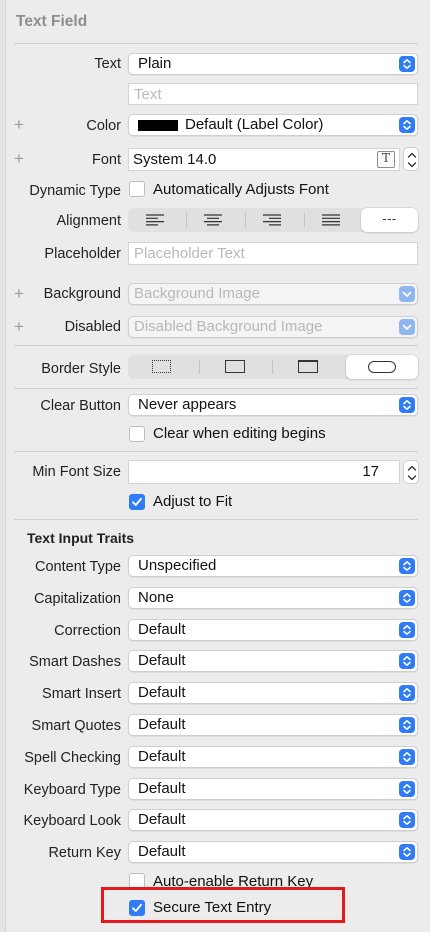 This screenshot has width=430, height=932. Describe the element at coordinates (228, 326) in the screenshot. I see `disabled-background-value: Disabled Background Image` at that location.